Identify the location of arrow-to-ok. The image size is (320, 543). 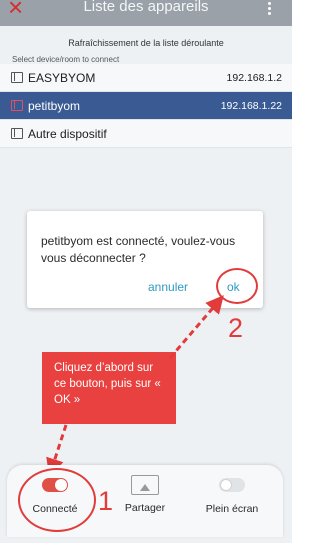
(196, 327).